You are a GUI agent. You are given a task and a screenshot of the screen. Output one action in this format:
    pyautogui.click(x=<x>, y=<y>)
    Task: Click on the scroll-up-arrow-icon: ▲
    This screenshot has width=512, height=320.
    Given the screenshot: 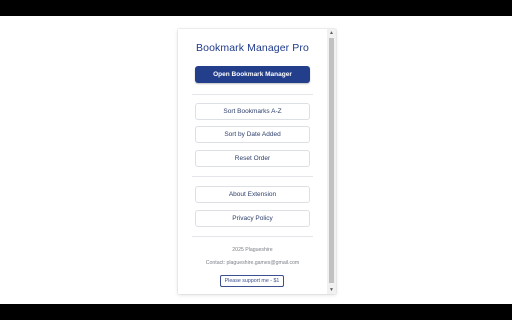 What is the action you would take?
    pyautogui.click(x=331, y=33)
    